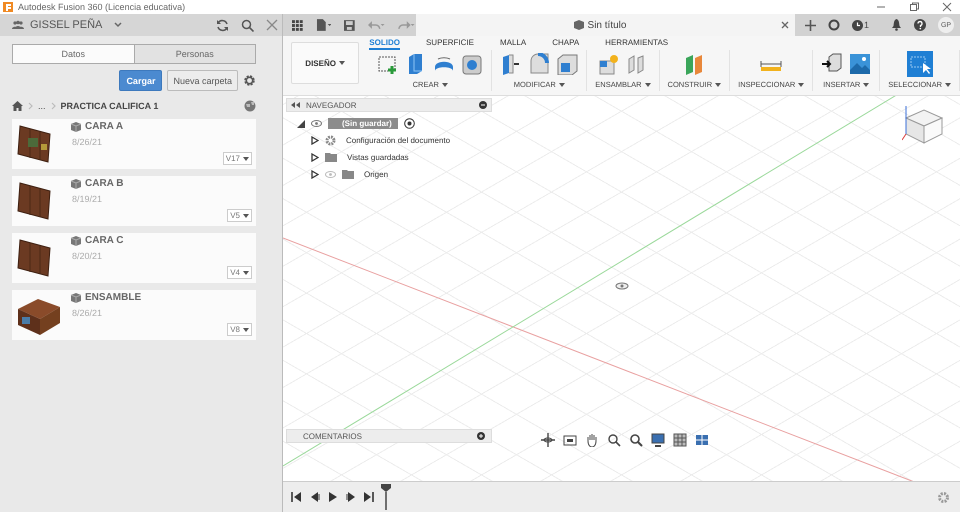 The height and width of the screenshot is (512, 960). Describe the element at coordinates (134, 201) in the screenshot. I see `file-card: CARA B 8/19/21 V5` at that location.